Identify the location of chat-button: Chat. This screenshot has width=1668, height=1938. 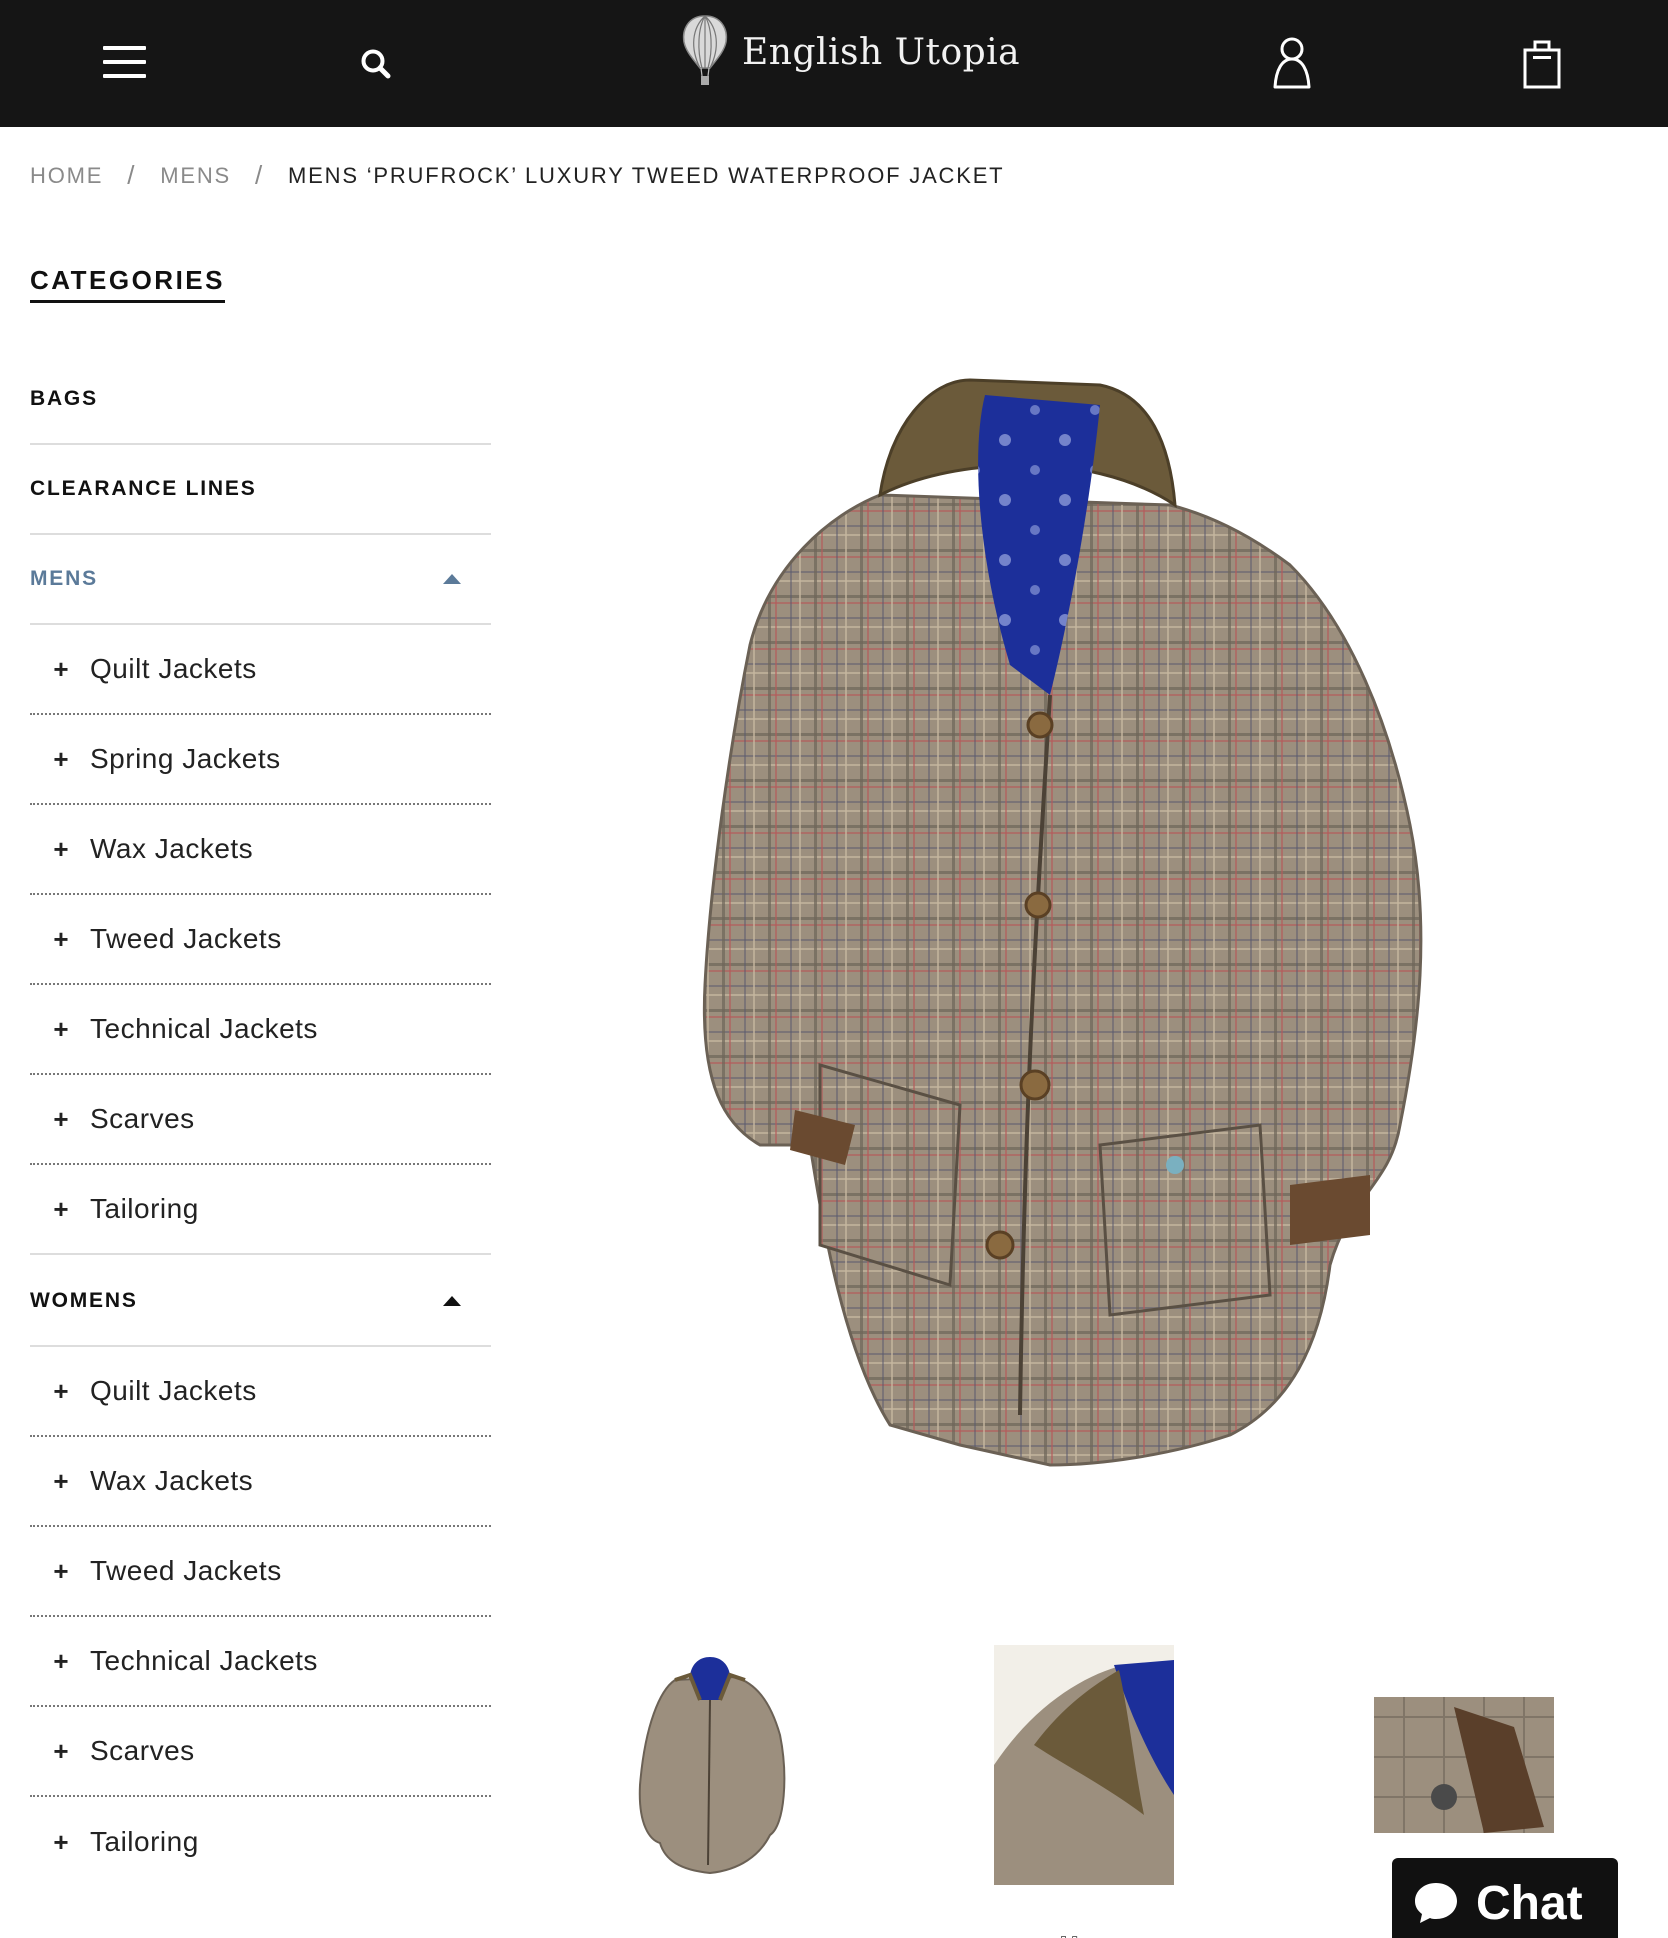
(1505, 1898).